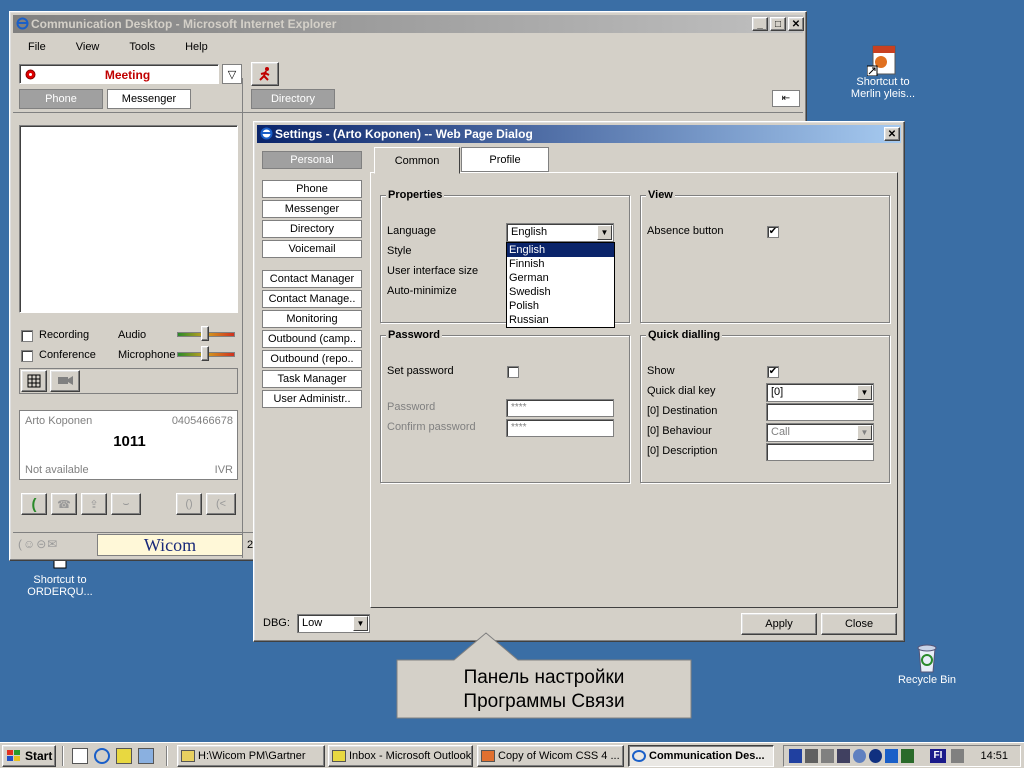  What do you see at coordinates (795, 756) in the screenshot?
I see `shield-icon` at bounding box center [795, 756].